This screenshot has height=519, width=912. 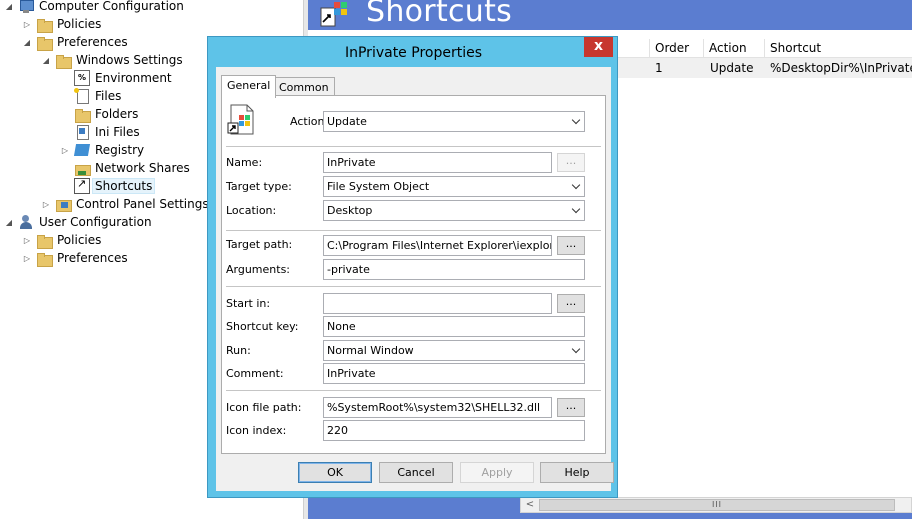 I want to click on tab-general: General, so click(x=249, y=86).